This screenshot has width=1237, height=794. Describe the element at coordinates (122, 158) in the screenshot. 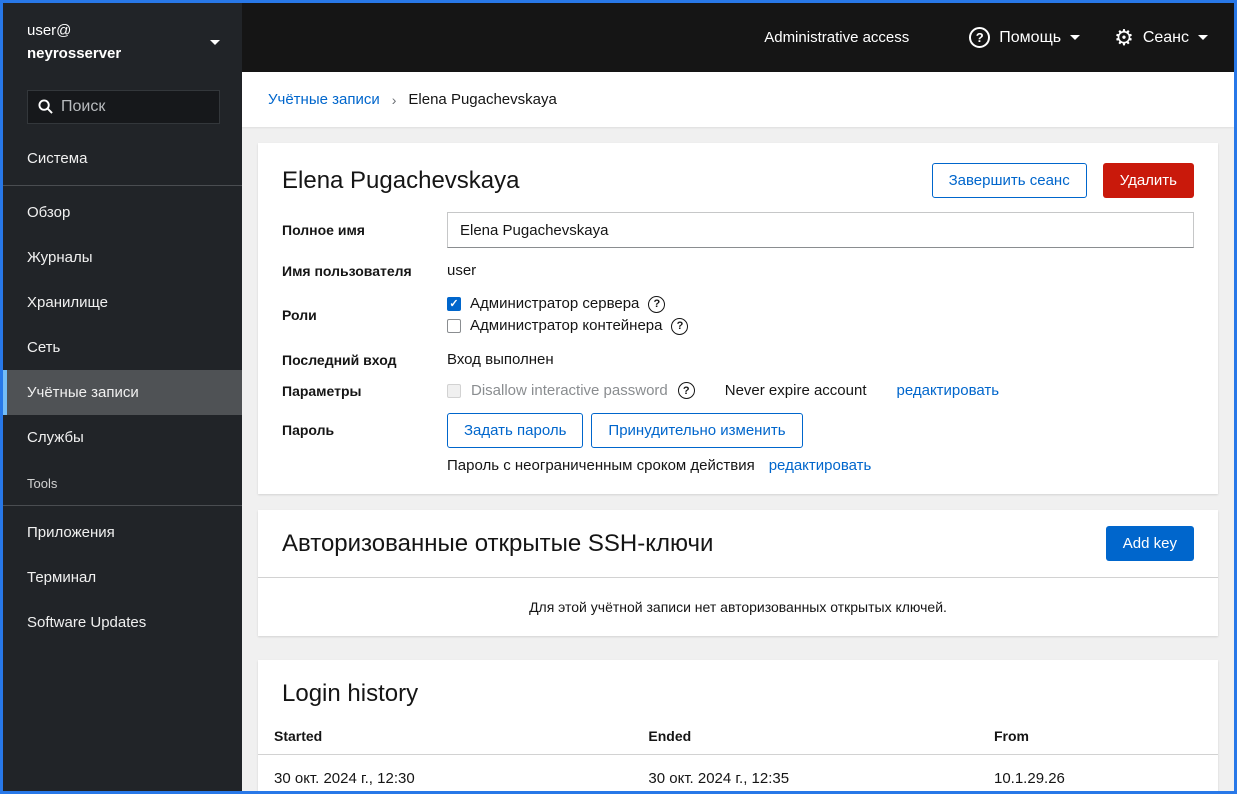

I see `sidebar-item-system: Система` at that location.